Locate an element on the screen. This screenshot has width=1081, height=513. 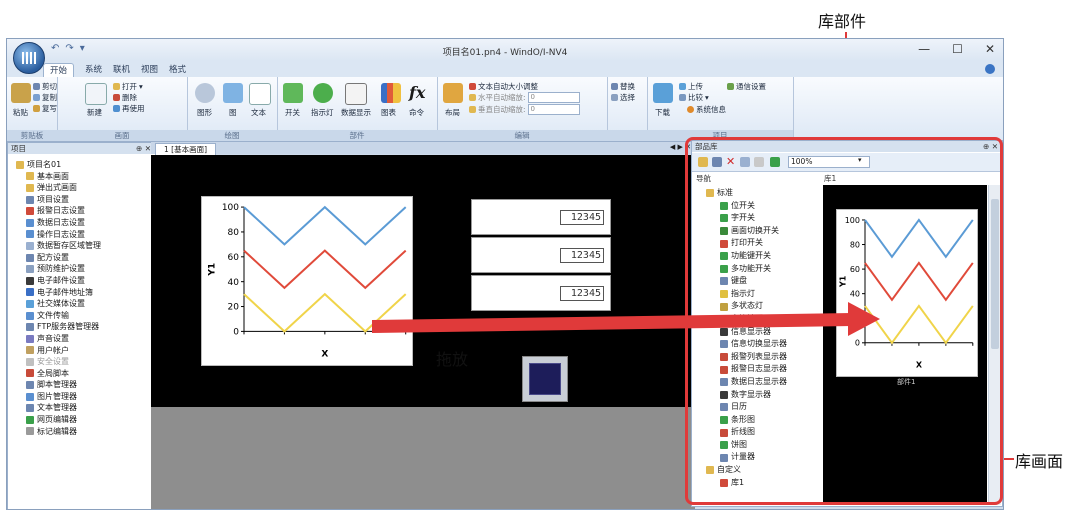
project-tree-item: 操作日志设置 is located at coordinates (58, 235).